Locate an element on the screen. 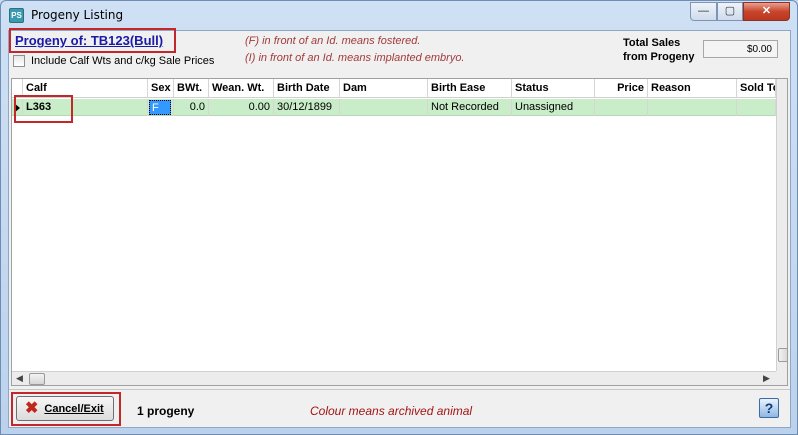  cell-birth-date: 30/12/1899 is located at coordinates (307, 107).